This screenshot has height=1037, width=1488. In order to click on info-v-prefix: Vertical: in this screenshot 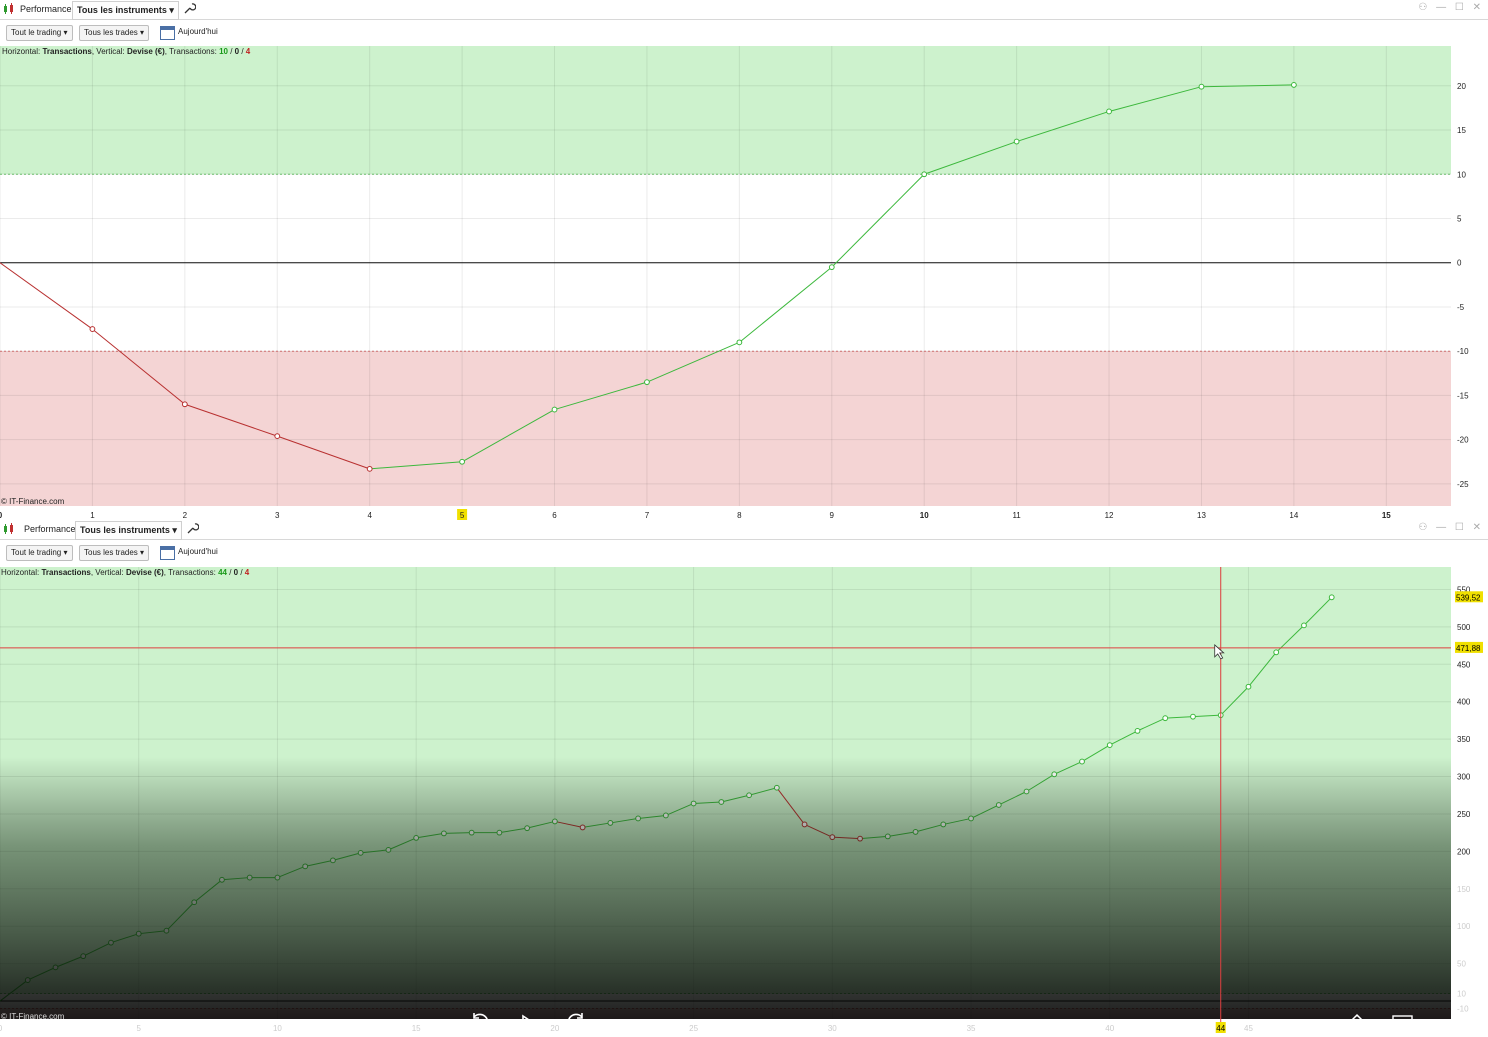, I will do `click(109, 572)`.